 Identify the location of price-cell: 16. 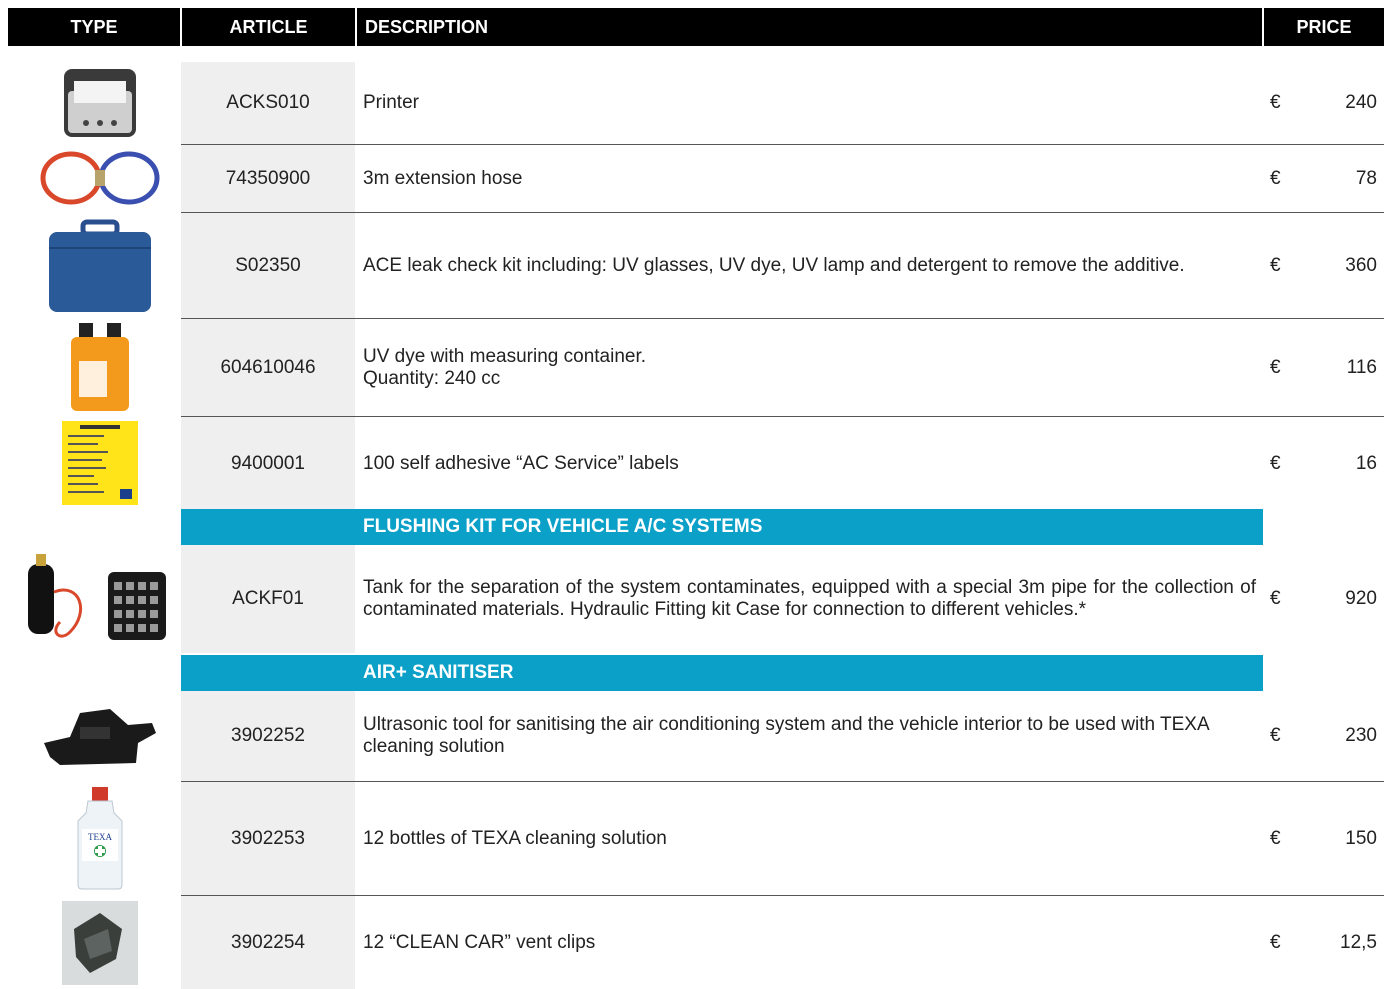
(1366, 463).